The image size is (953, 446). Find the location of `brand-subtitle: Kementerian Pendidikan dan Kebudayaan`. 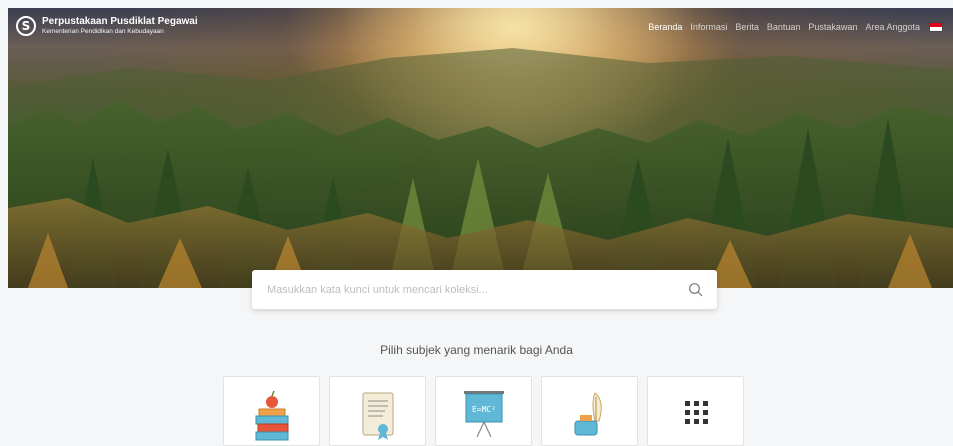

brand-subtitle: Kementerian Pendidikan dan Kebudayaan is located at coordinates (103, 31).